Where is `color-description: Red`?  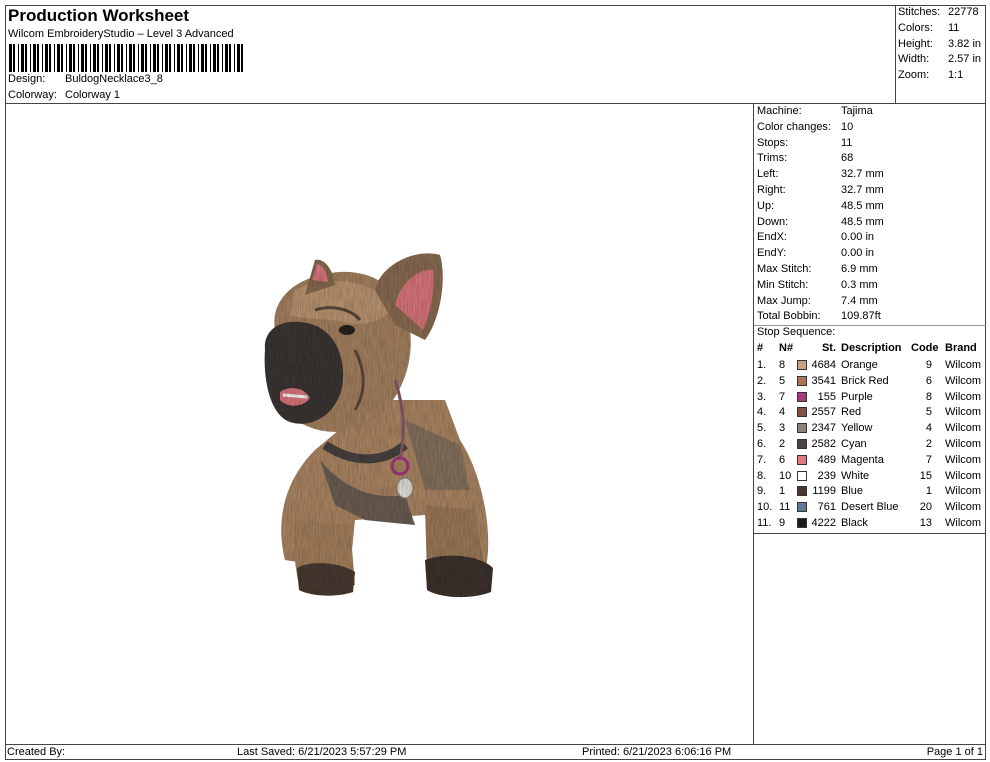
color-description: Red is located at coordinates (851, 412).